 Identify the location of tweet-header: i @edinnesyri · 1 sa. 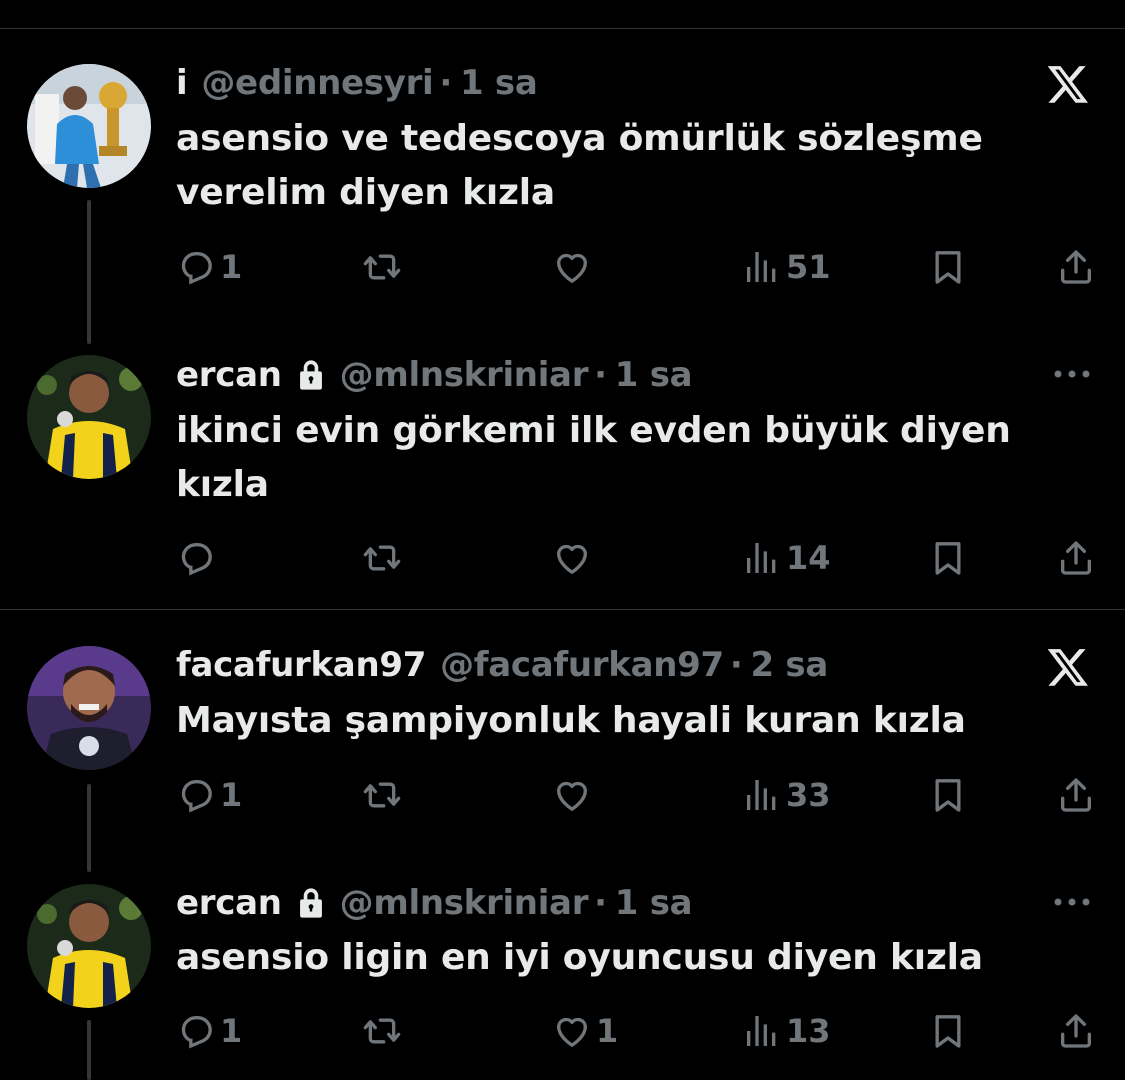
(357, 83).